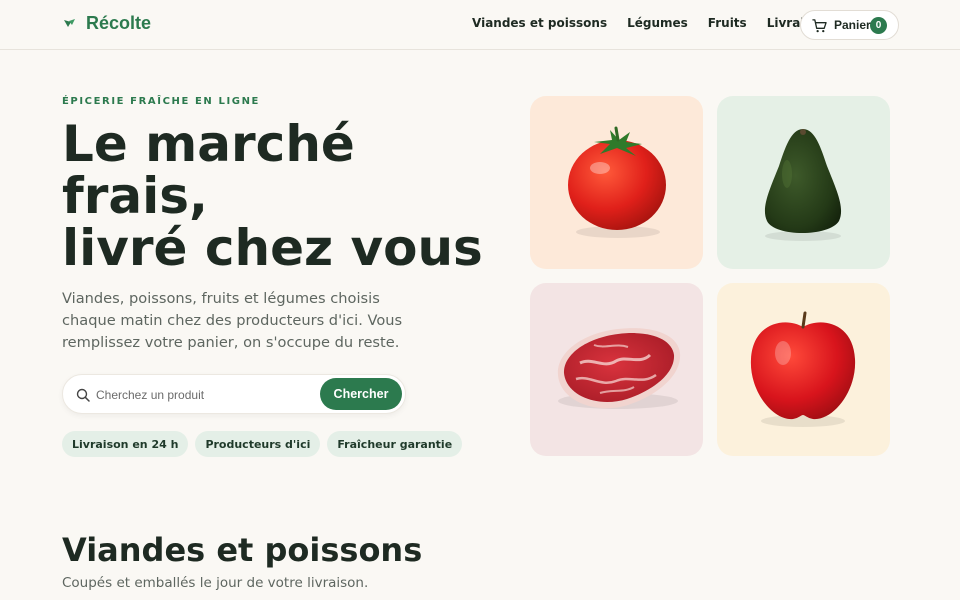 This screenshot has height=600, width=960. Describe the element at coordinates (206, 395) in the screenshot. I see `search-input` at that location.